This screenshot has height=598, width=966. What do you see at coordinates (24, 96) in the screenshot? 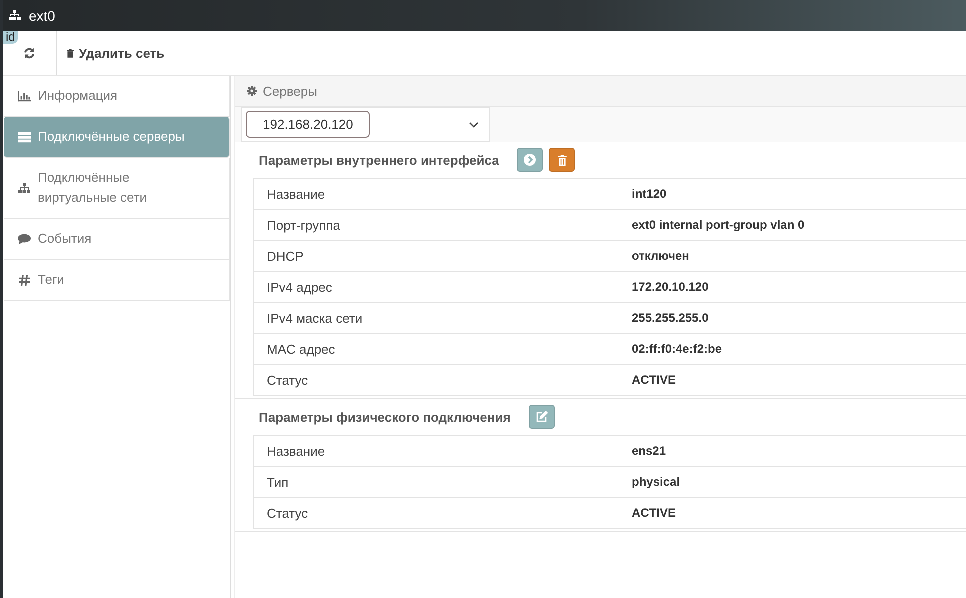
I see `bar-chart-icon` at bounding box center [24, 96].